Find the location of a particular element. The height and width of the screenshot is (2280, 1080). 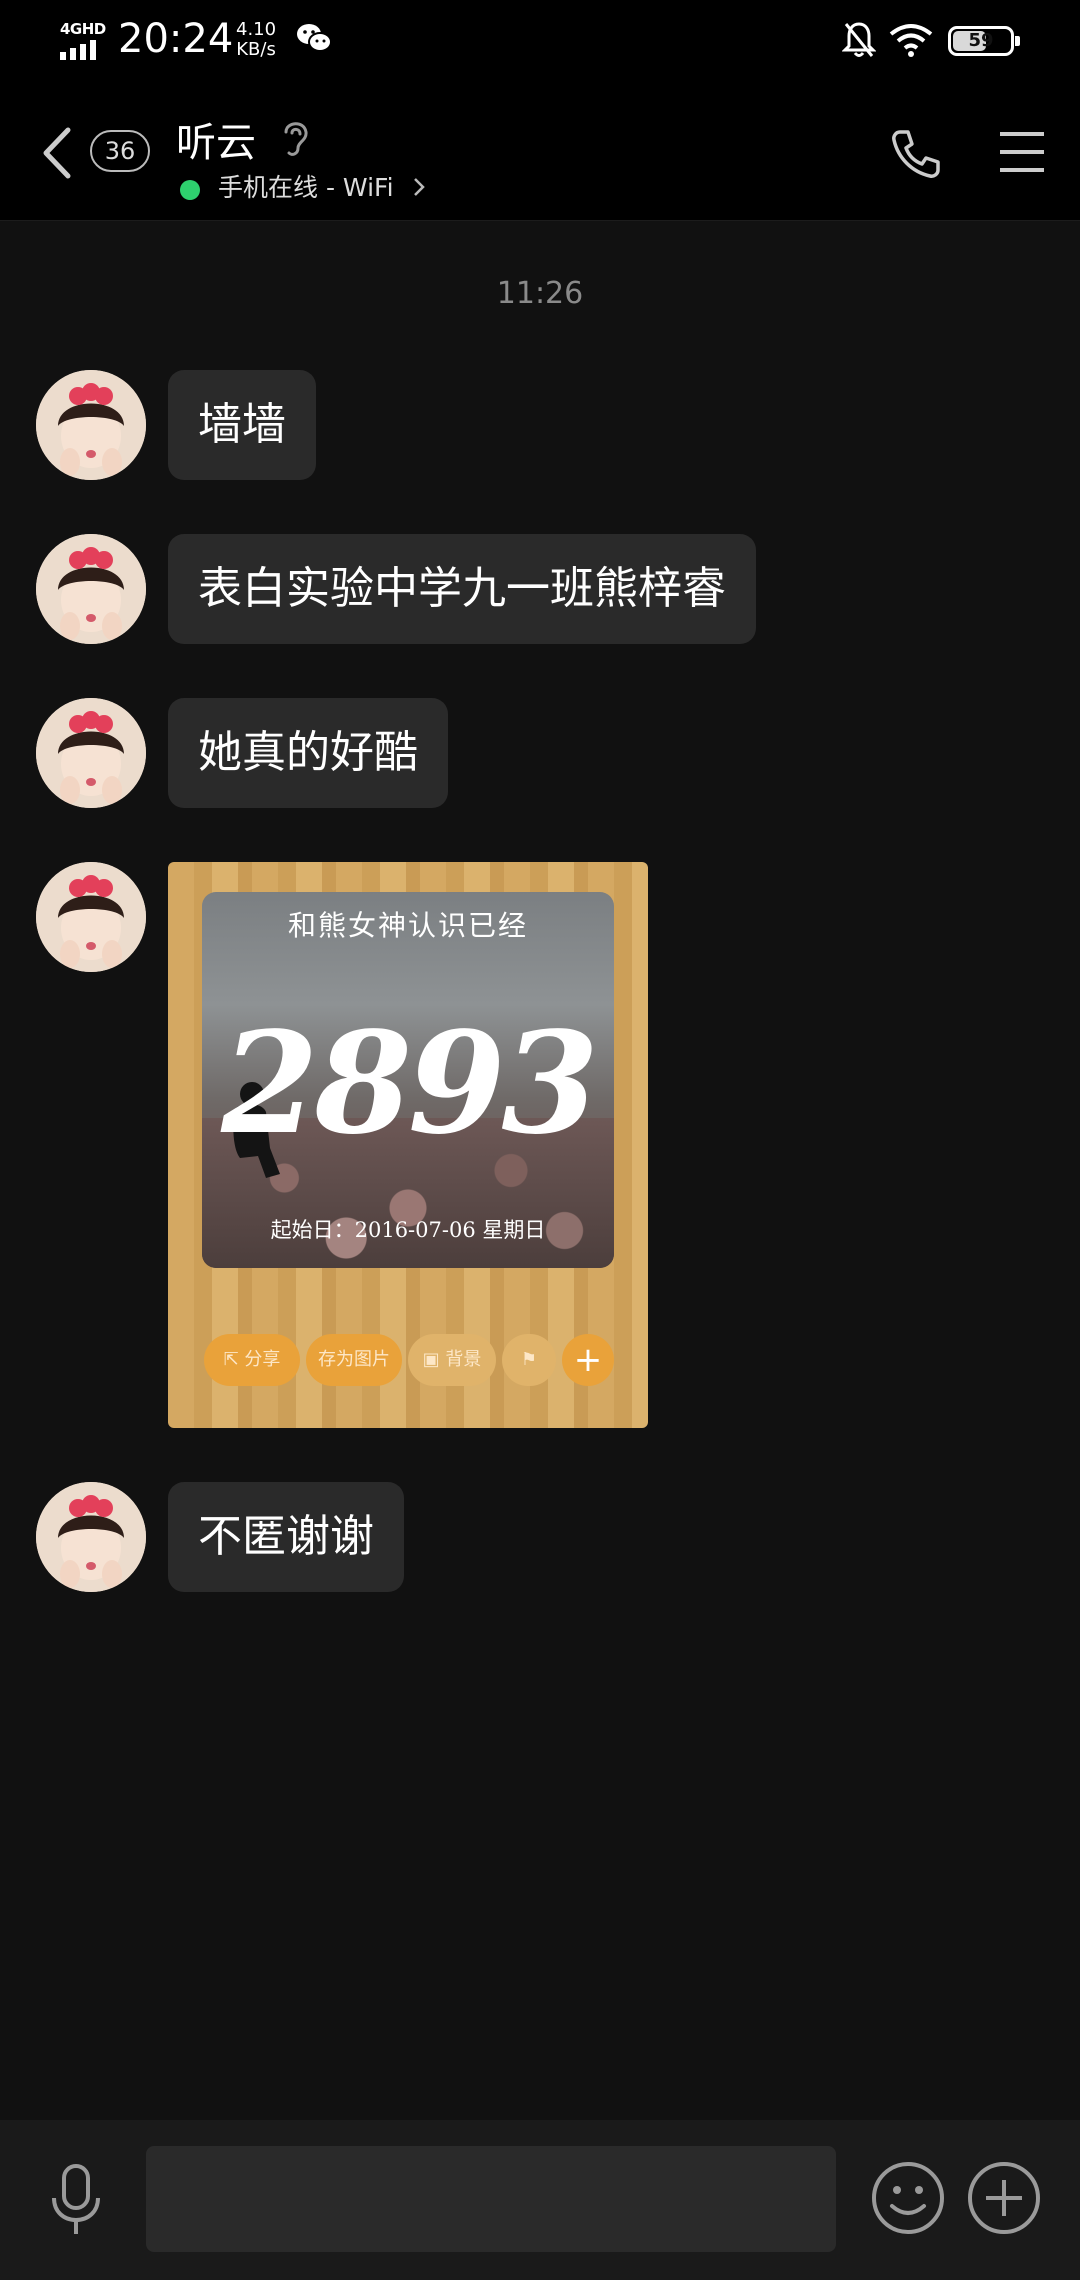

online-indicator is located at coordinates (190, 190).